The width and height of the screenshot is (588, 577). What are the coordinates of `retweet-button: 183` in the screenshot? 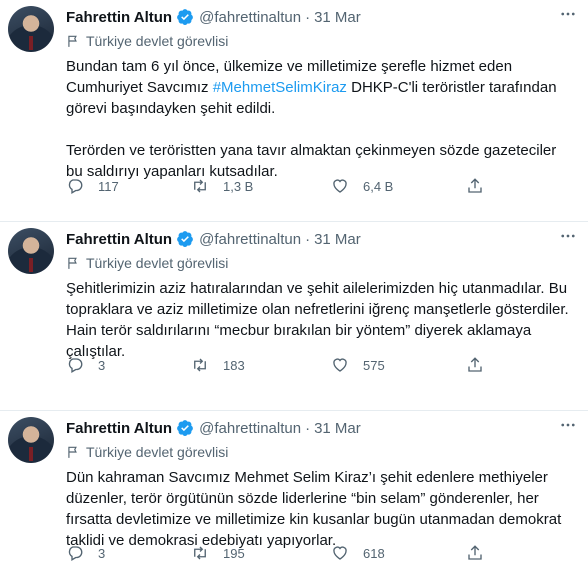 It's located at (218, 365).